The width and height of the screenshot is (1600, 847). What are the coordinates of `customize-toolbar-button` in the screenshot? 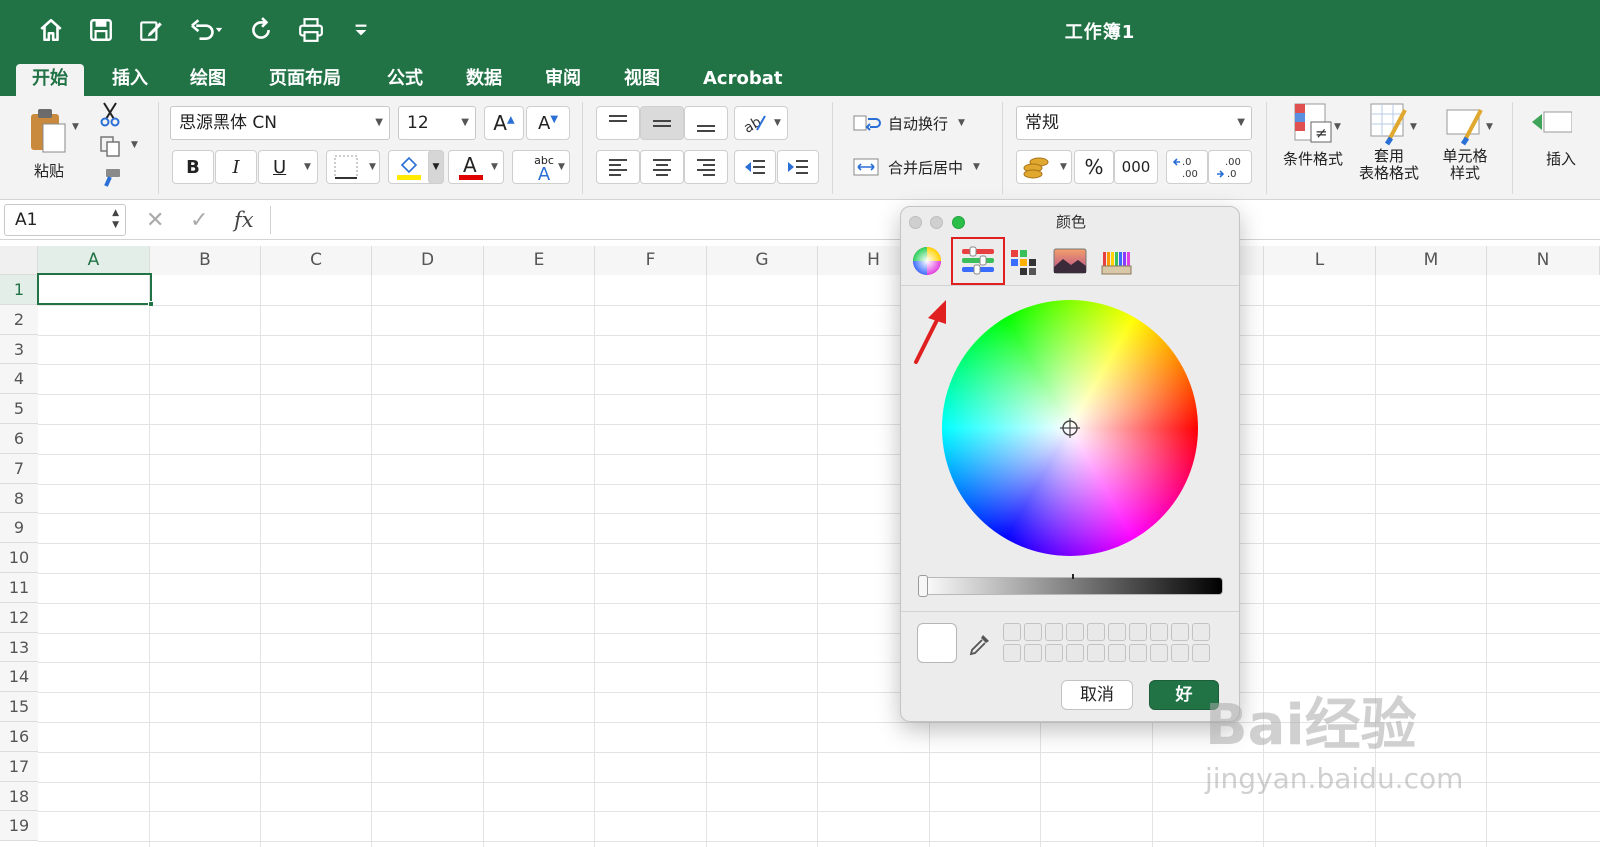 It's located at (361, 30).